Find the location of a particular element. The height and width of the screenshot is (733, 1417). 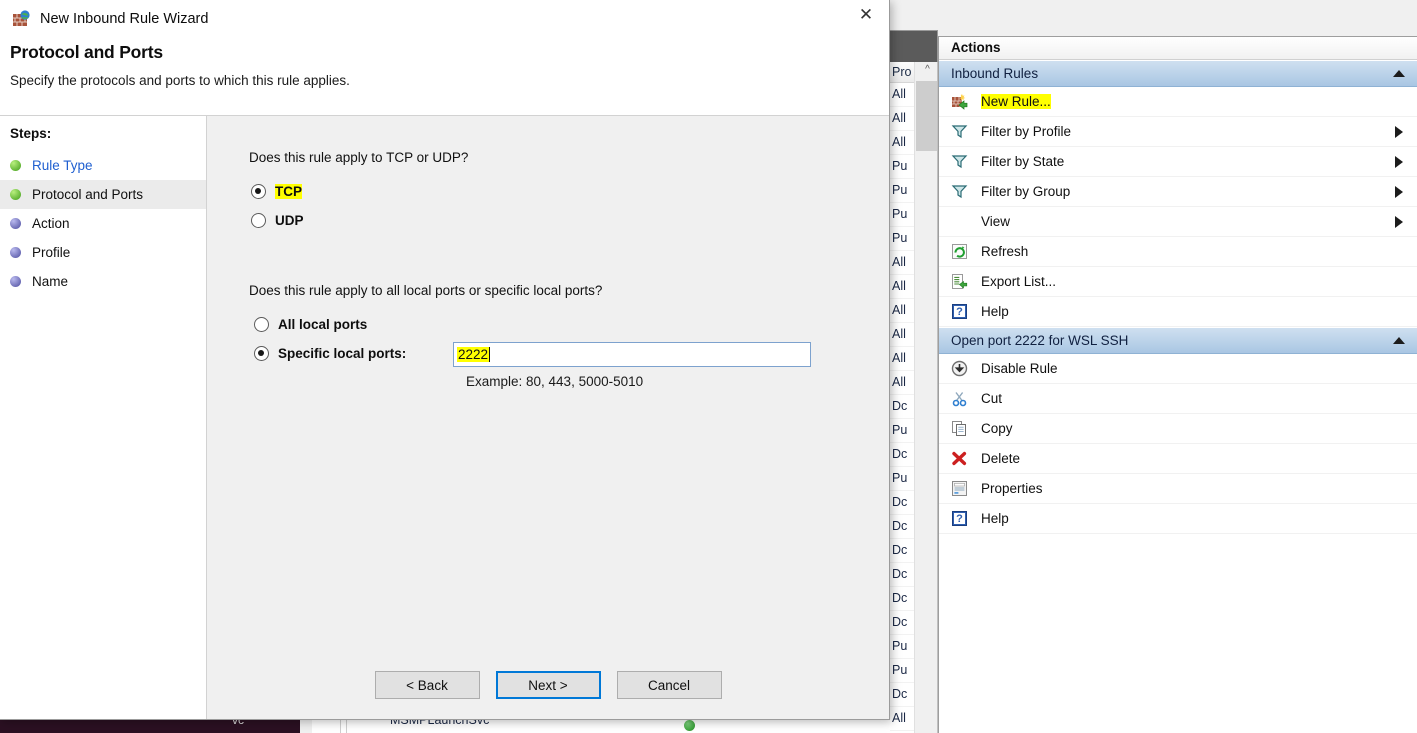

rules-list-scrollbar: ^ is located at coordinates (925, 397).